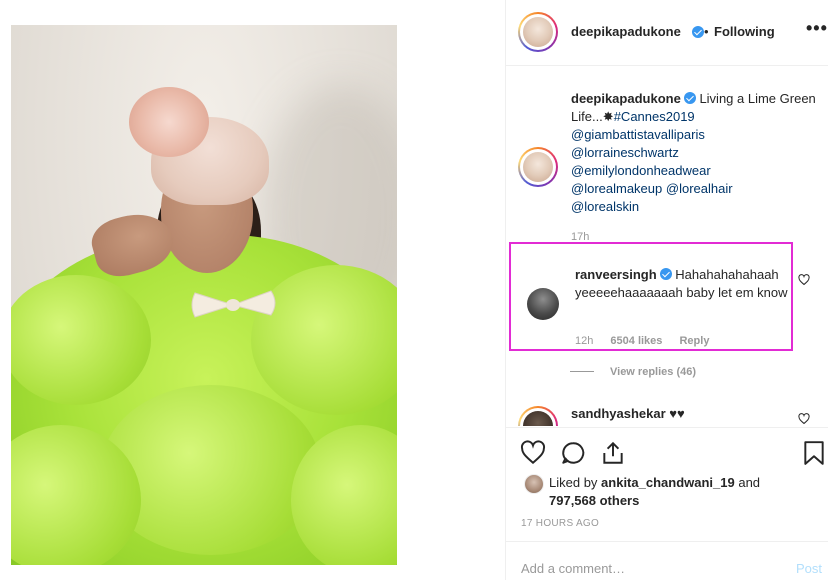  What do you see at coordinates (804, 419) in the screenshot?
I see `comment2-like-heart-icon` at bounding box center [804, 419].